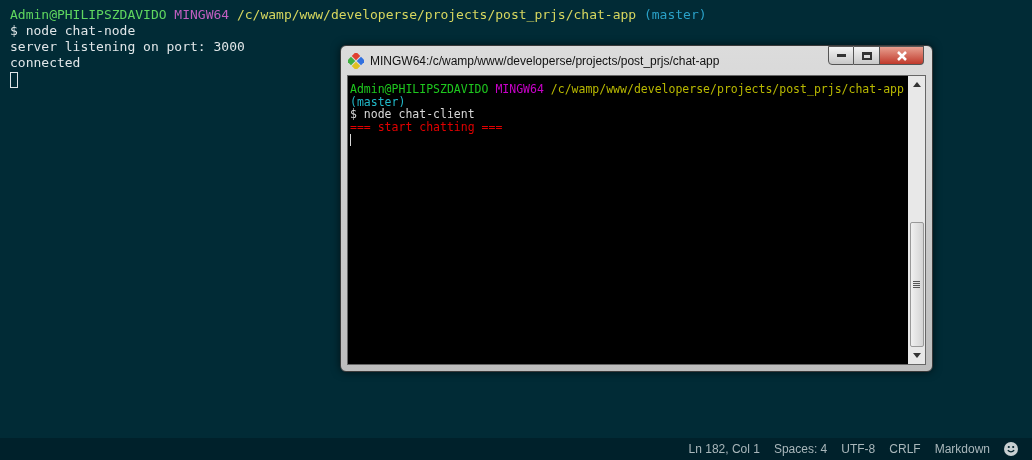 The image size is (1032, 460). I want to click on status-item: Markdown, so click(962, 449).